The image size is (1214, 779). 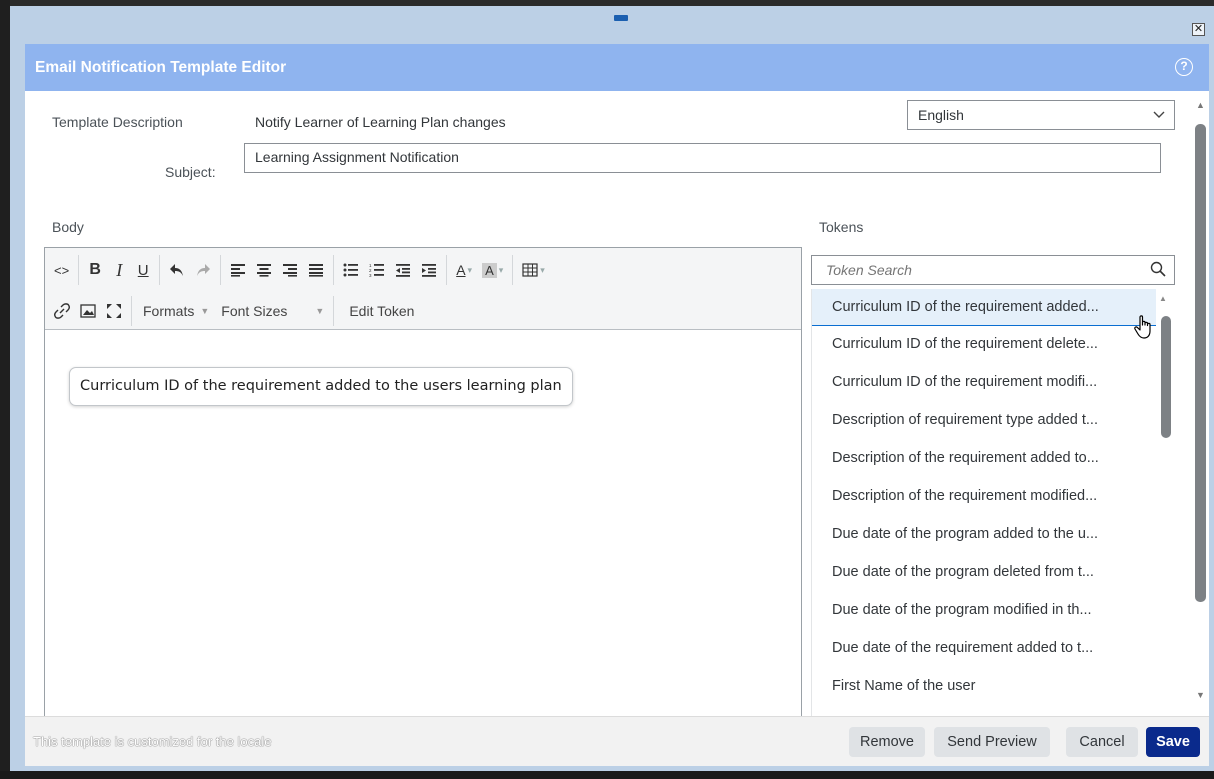 What do you see at coordinates (530, 270) in the screenshot?
I see `table-icon` at bounding box center [530, 270].